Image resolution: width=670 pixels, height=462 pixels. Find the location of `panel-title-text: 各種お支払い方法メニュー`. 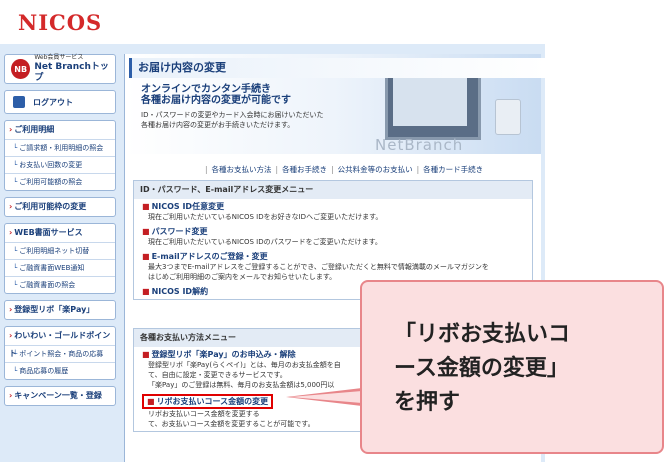

panel-title-text: 各種お支払い方法メニュー is located at coordinates (188, 337).